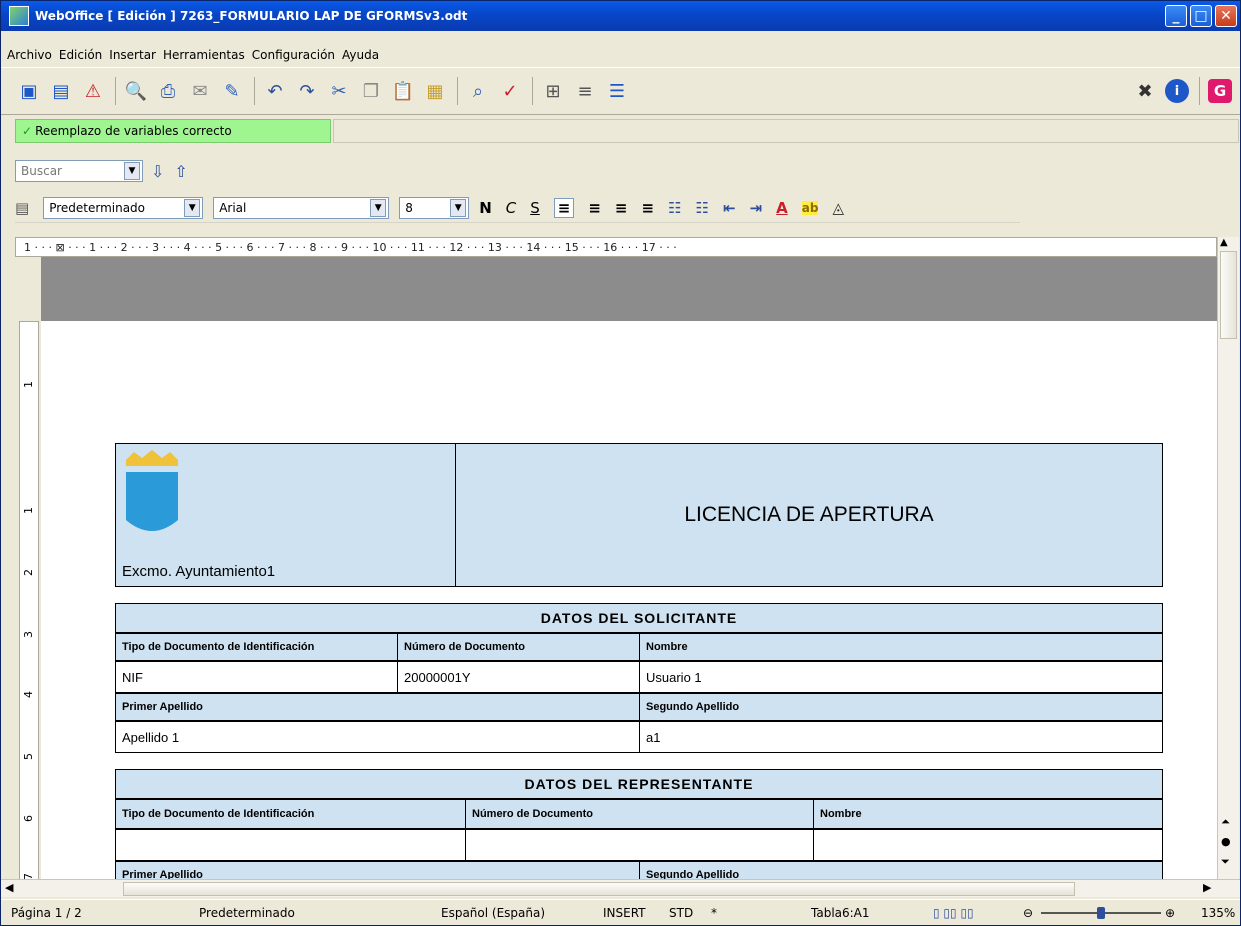 The width and height of the screenshot is (1241, 926). What do you see at coordinates (953, 913) in the screenshot?
I see `view-layout-icon: ▯ ▯▯ ▯▯` at bounding box center [953, 913].